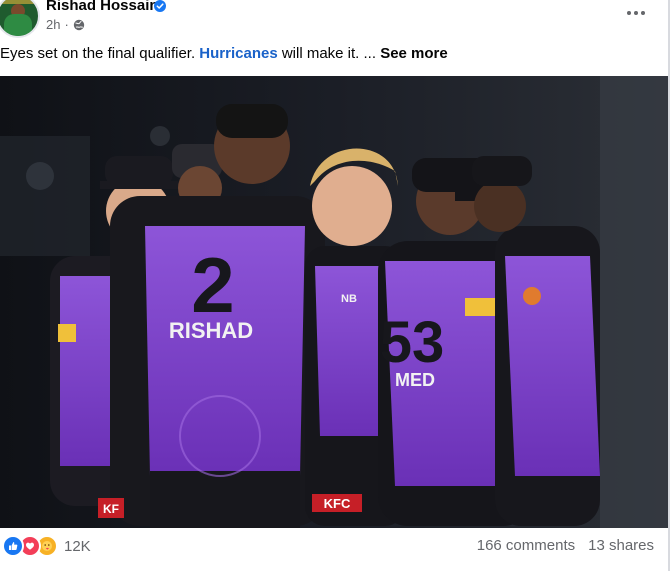 The image size is (670, 571). I want to click on engagement-stats: 166 comments 13 shares, so click(565, 545).